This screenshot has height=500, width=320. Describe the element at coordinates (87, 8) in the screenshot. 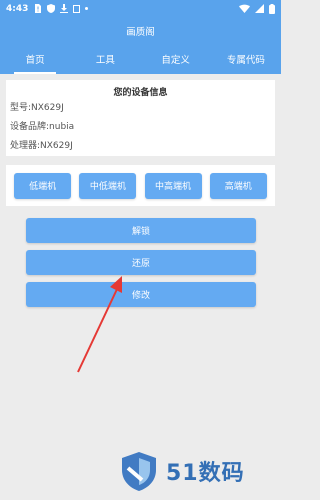

I see `dot-icon` at that location.